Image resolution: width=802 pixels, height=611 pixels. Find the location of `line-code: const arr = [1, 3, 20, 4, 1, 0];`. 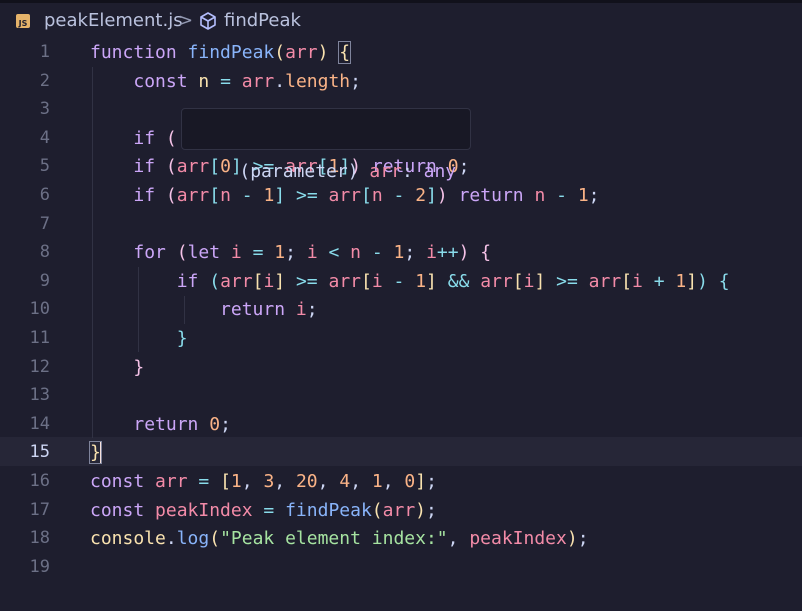

line-code: const arr = [1, 3, 20, 4, 1, 0]; is located at coordinates (263, 481).